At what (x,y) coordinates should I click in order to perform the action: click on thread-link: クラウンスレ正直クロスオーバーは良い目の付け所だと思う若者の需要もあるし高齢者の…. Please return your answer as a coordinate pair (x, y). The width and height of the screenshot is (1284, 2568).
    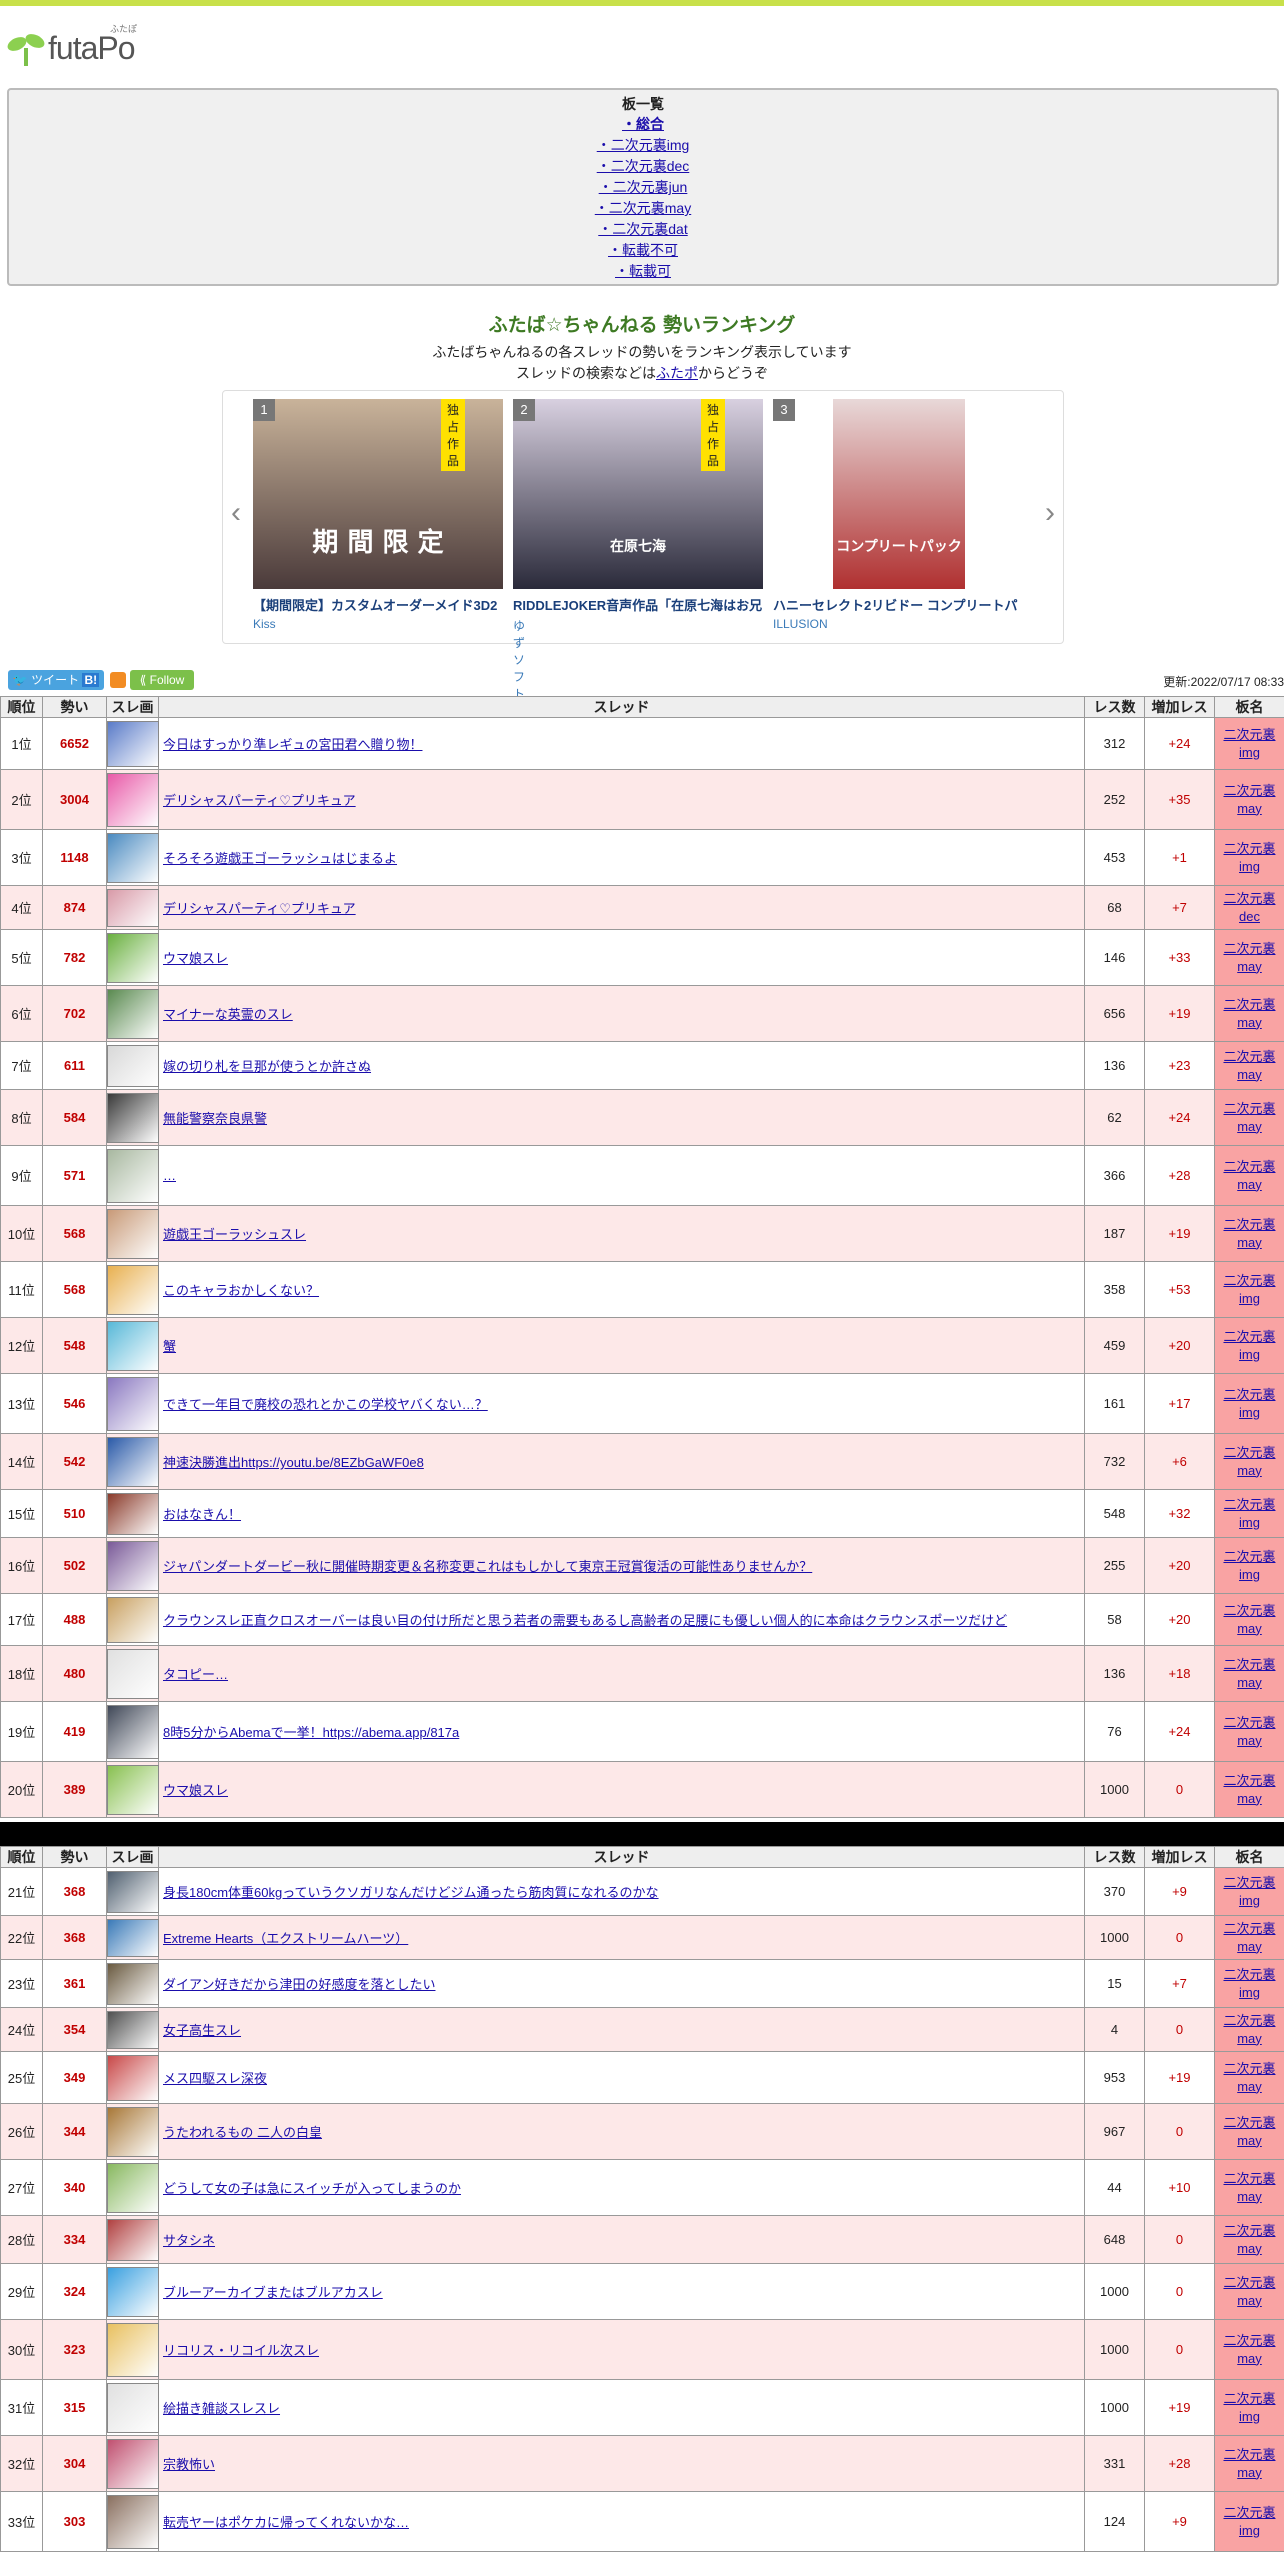
    Looking at the image, I should click on (585, 1620).